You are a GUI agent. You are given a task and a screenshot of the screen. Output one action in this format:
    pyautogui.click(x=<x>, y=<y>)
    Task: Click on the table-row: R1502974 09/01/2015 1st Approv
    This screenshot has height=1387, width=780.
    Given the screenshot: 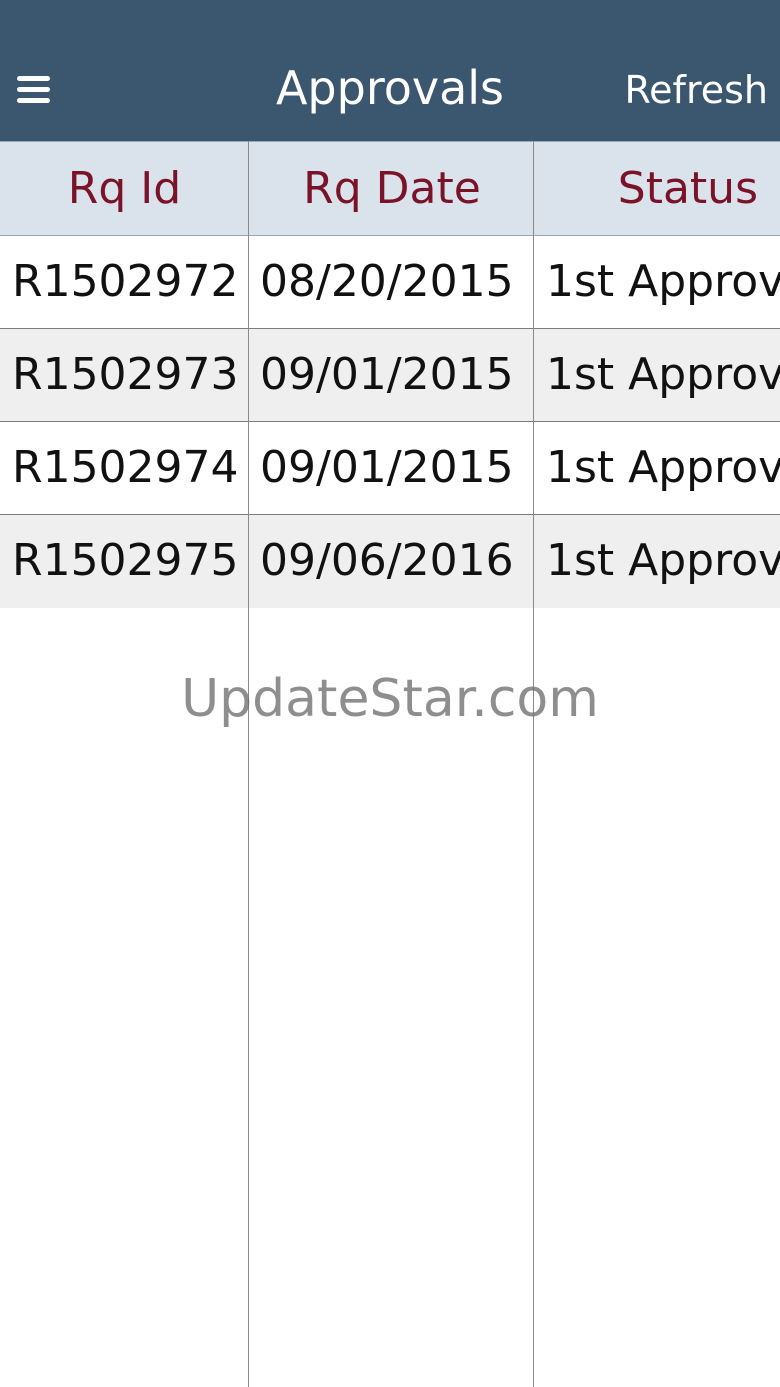 What is the action you would take?
    pyautogui.click(x=390, y=468)
    